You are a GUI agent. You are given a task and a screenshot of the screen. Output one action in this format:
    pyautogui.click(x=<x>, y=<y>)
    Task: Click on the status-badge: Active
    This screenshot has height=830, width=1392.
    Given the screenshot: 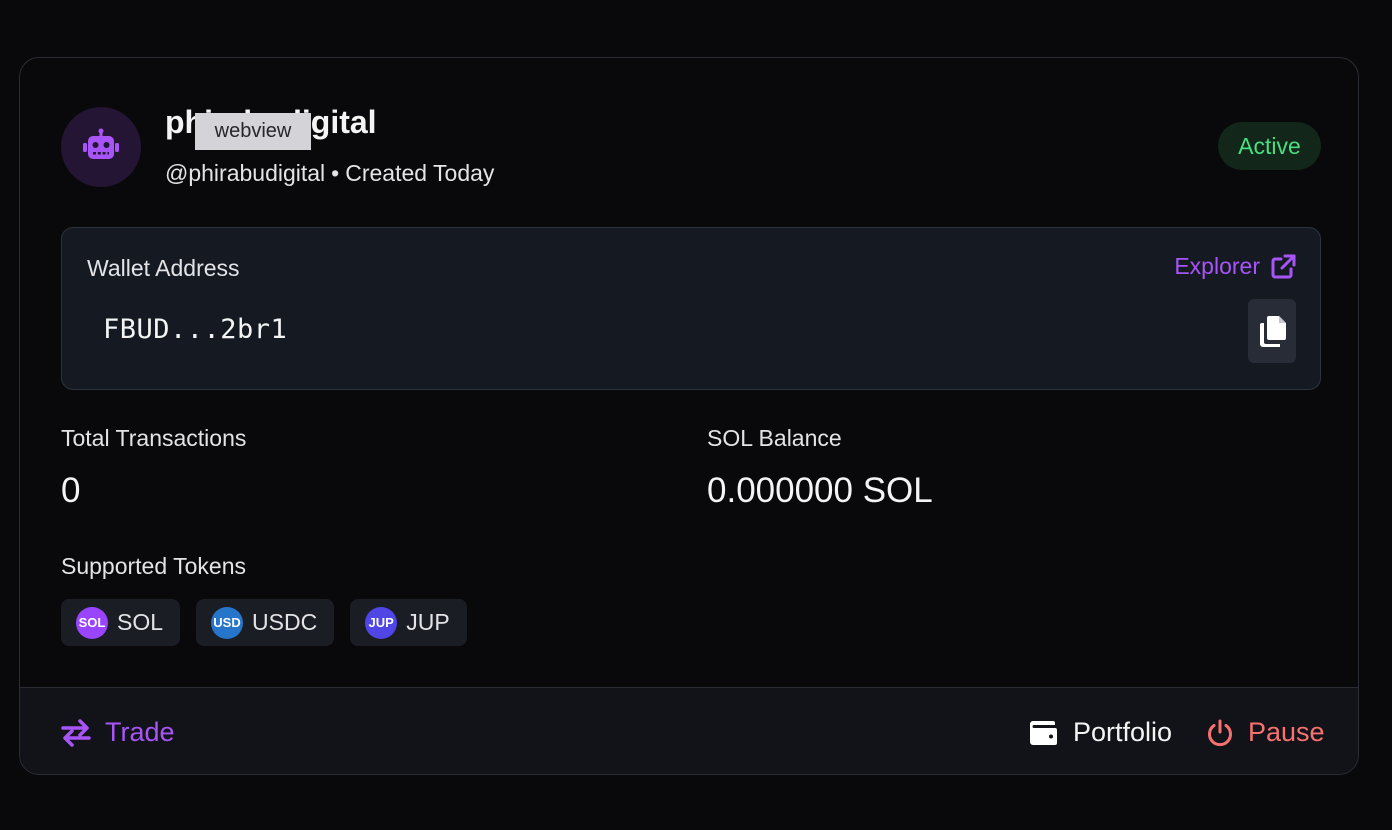 What is the action you would take?
    pyautogui.click(x=1269, y=146)
    